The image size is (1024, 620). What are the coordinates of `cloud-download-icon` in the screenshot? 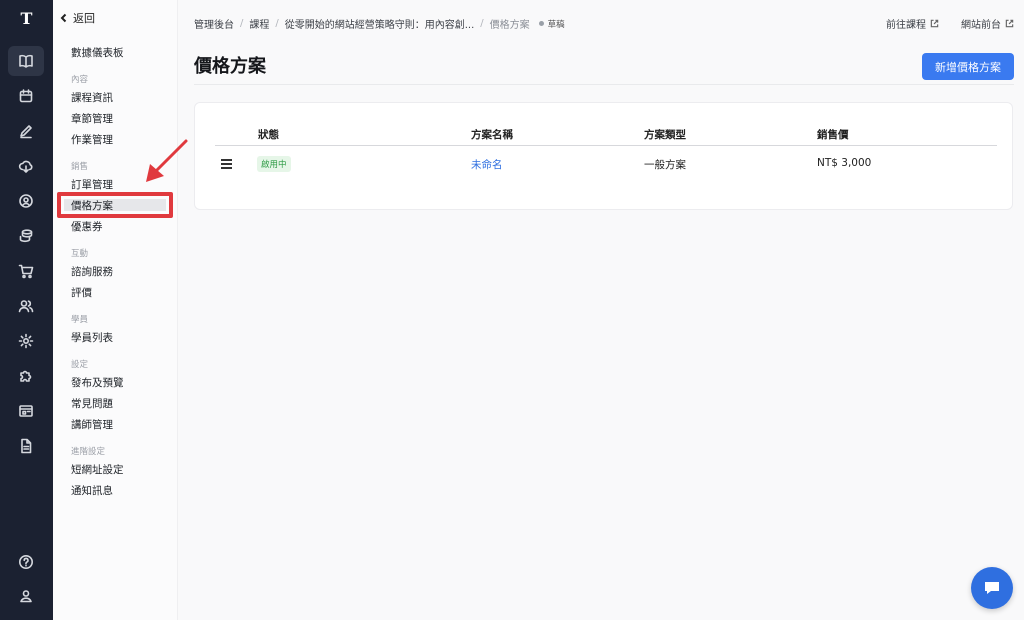 It's located at (26, 166).